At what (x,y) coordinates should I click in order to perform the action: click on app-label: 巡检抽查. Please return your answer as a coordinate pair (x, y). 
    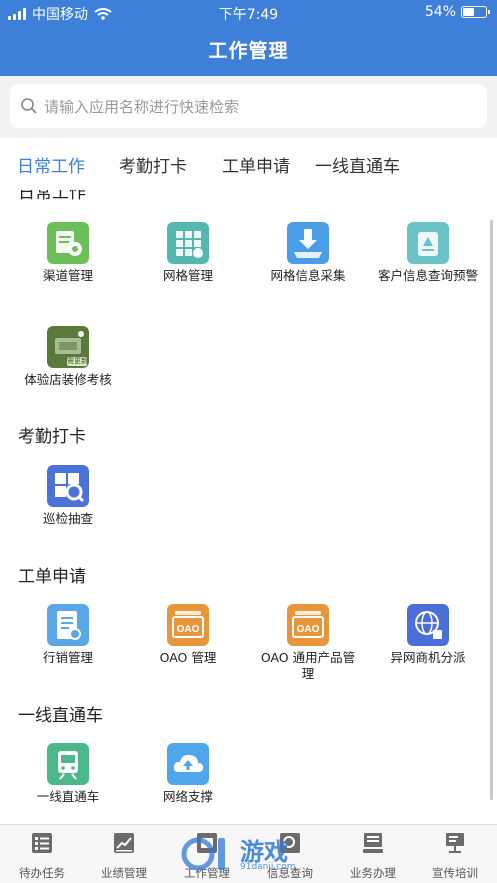
    Looking at the image, I should click on (67, 518).